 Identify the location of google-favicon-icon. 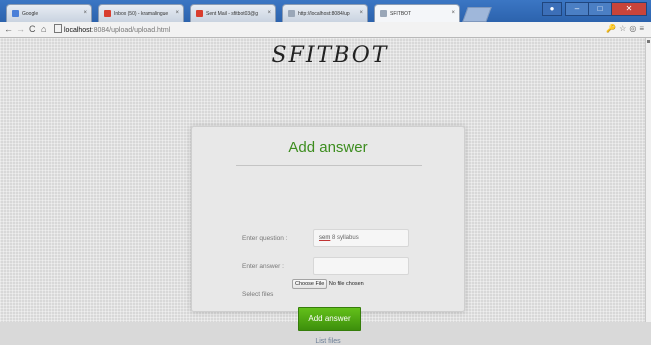
(15, 13).